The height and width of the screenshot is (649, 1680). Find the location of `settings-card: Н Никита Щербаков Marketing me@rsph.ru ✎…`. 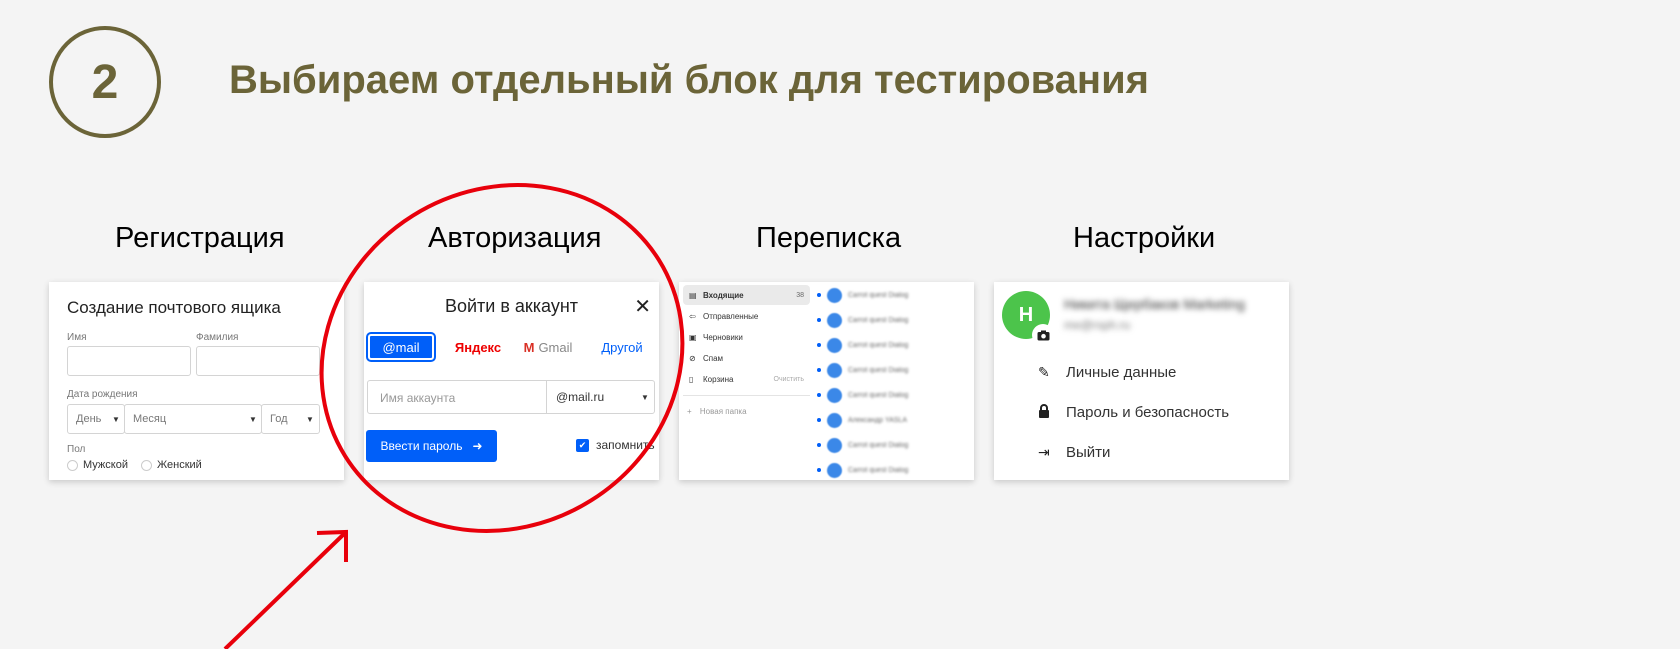

settings-card: Н Никита Щербаков Marketing me@rsph.ru ✎… is located at coordinates (1141, 381).